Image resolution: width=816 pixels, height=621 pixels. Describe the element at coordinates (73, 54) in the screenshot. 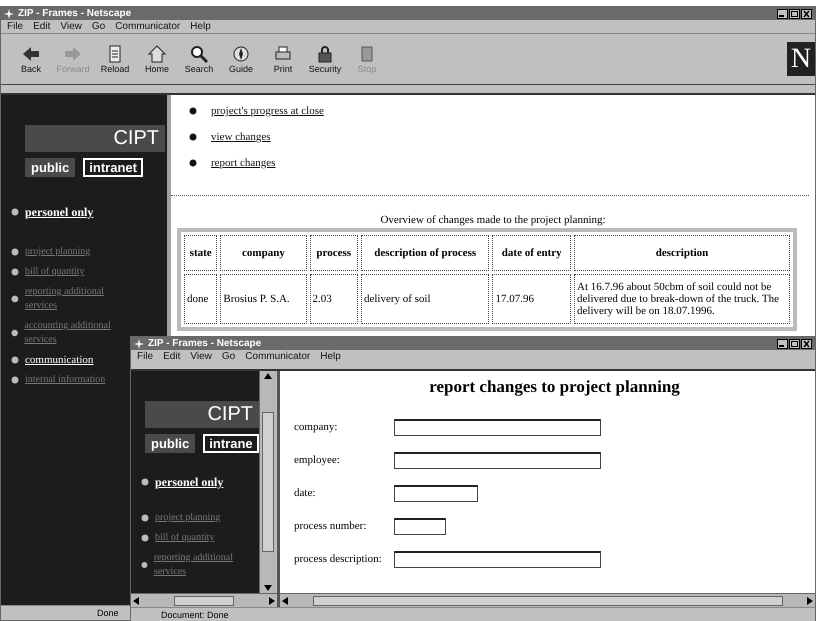

I see `arrow-right-icon` at that location.